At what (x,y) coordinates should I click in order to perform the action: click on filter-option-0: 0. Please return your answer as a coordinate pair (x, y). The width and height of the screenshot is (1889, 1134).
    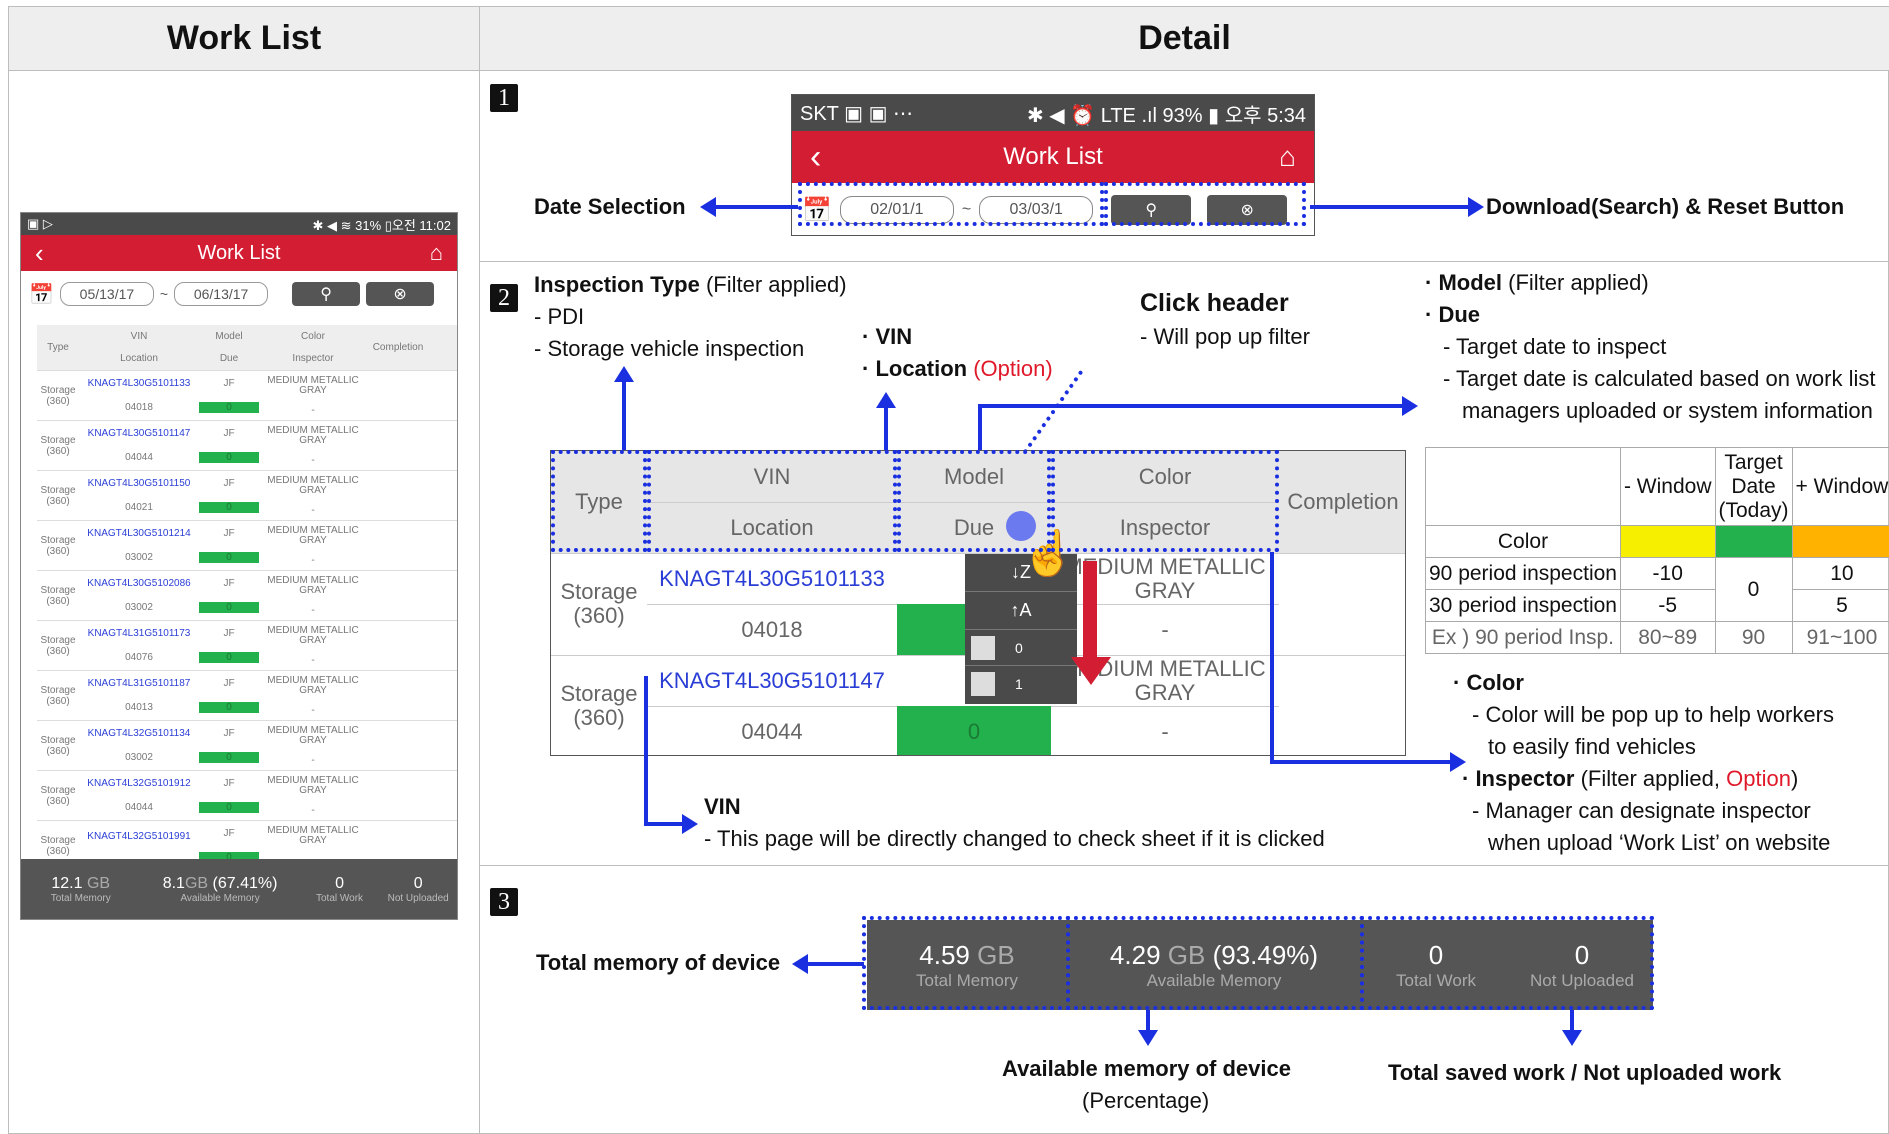
    Looking at the image, I should click on (1021, 648).